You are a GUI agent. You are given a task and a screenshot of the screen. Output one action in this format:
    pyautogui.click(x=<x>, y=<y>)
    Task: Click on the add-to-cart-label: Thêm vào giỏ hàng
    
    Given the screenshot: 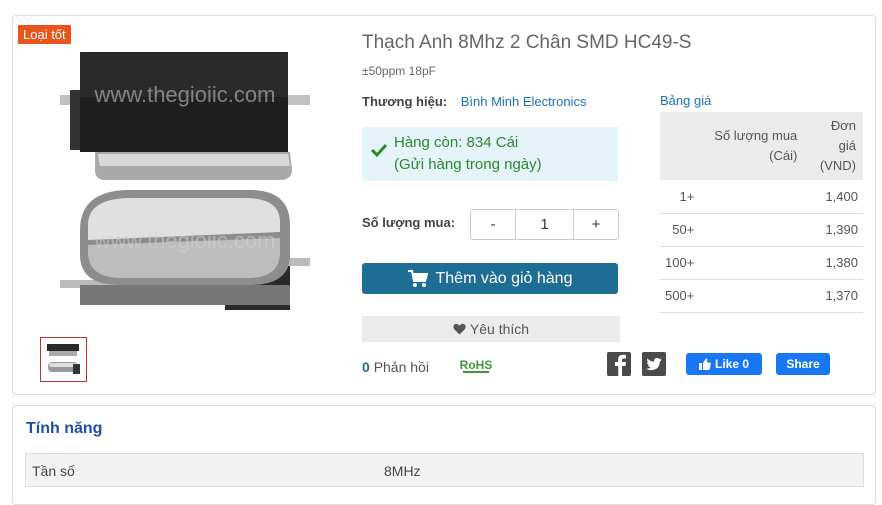 What is the action you would take?
    pyautogui.click(x=504, y=278)
    